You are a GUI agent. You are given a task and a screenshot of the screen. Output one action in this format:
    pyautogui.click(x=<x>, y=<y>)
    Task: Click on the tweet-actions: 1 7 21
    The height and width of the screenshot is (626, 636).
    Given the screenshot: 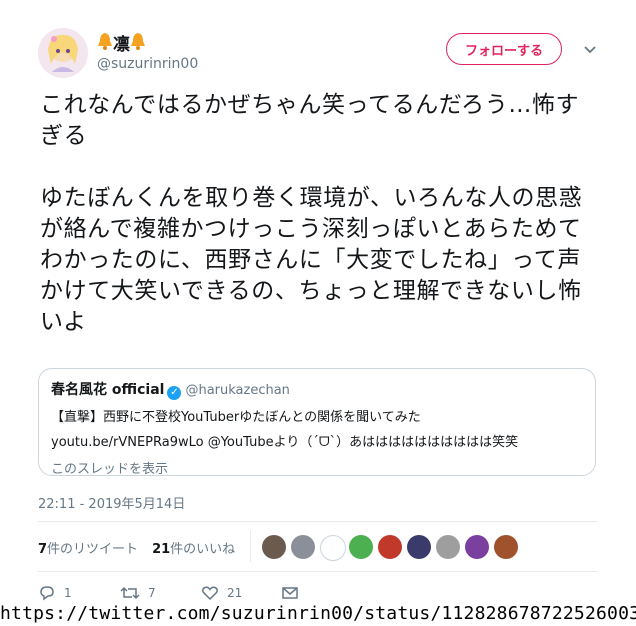 What is the action you would take?
    pyautogui.click(x=188, y=593)
    